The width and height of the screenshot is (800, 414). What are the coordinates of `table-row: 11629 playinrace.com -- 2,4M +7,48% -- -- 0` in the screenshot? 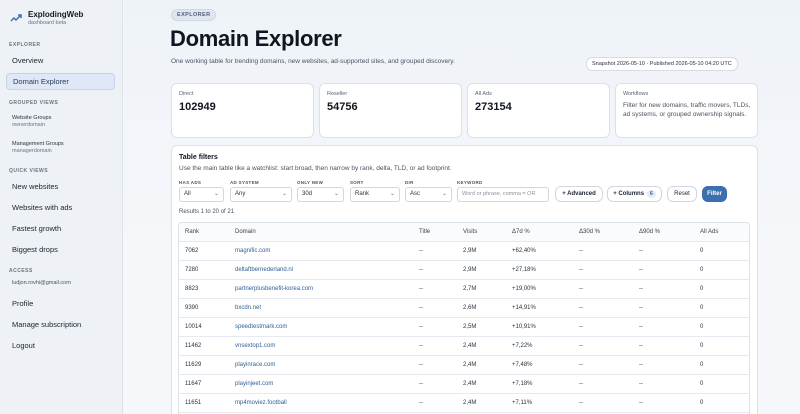 It's located at (464, 365).